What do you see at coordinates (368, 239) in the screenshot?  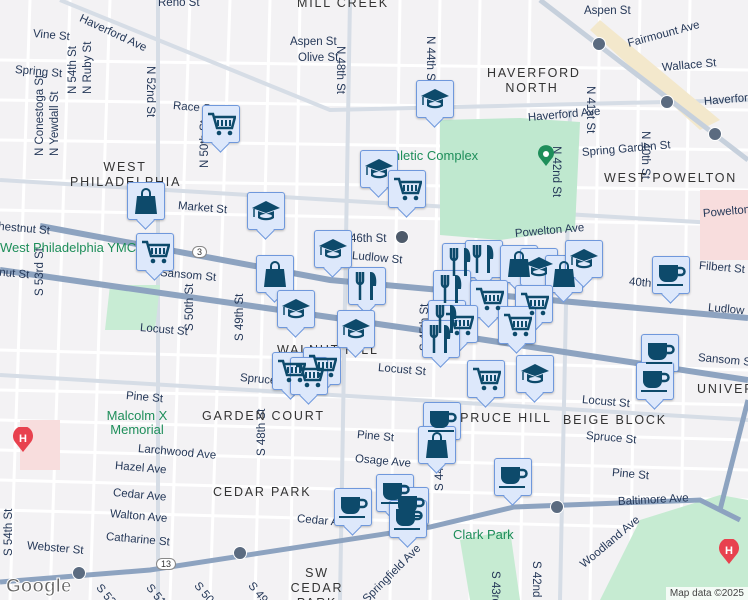 I see `street-label: 46th St` at bounding box center [368, 239].